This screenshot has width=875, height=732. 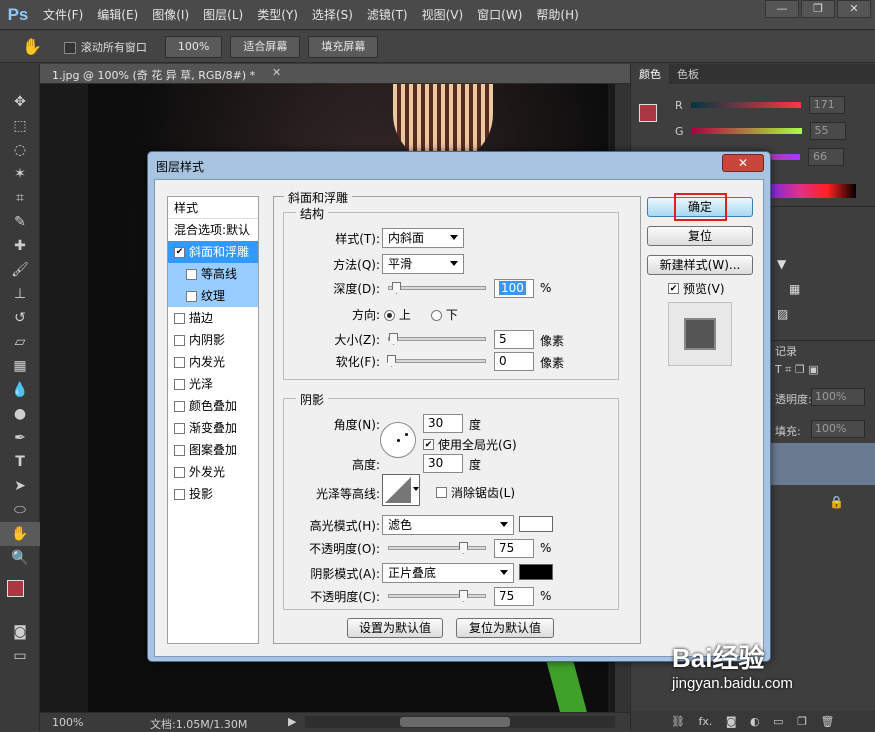 What do you see at coordinates (20, 390) in the screenshot?
I see `blur-tool-icon: 💧` at bounding box center [20, 390].